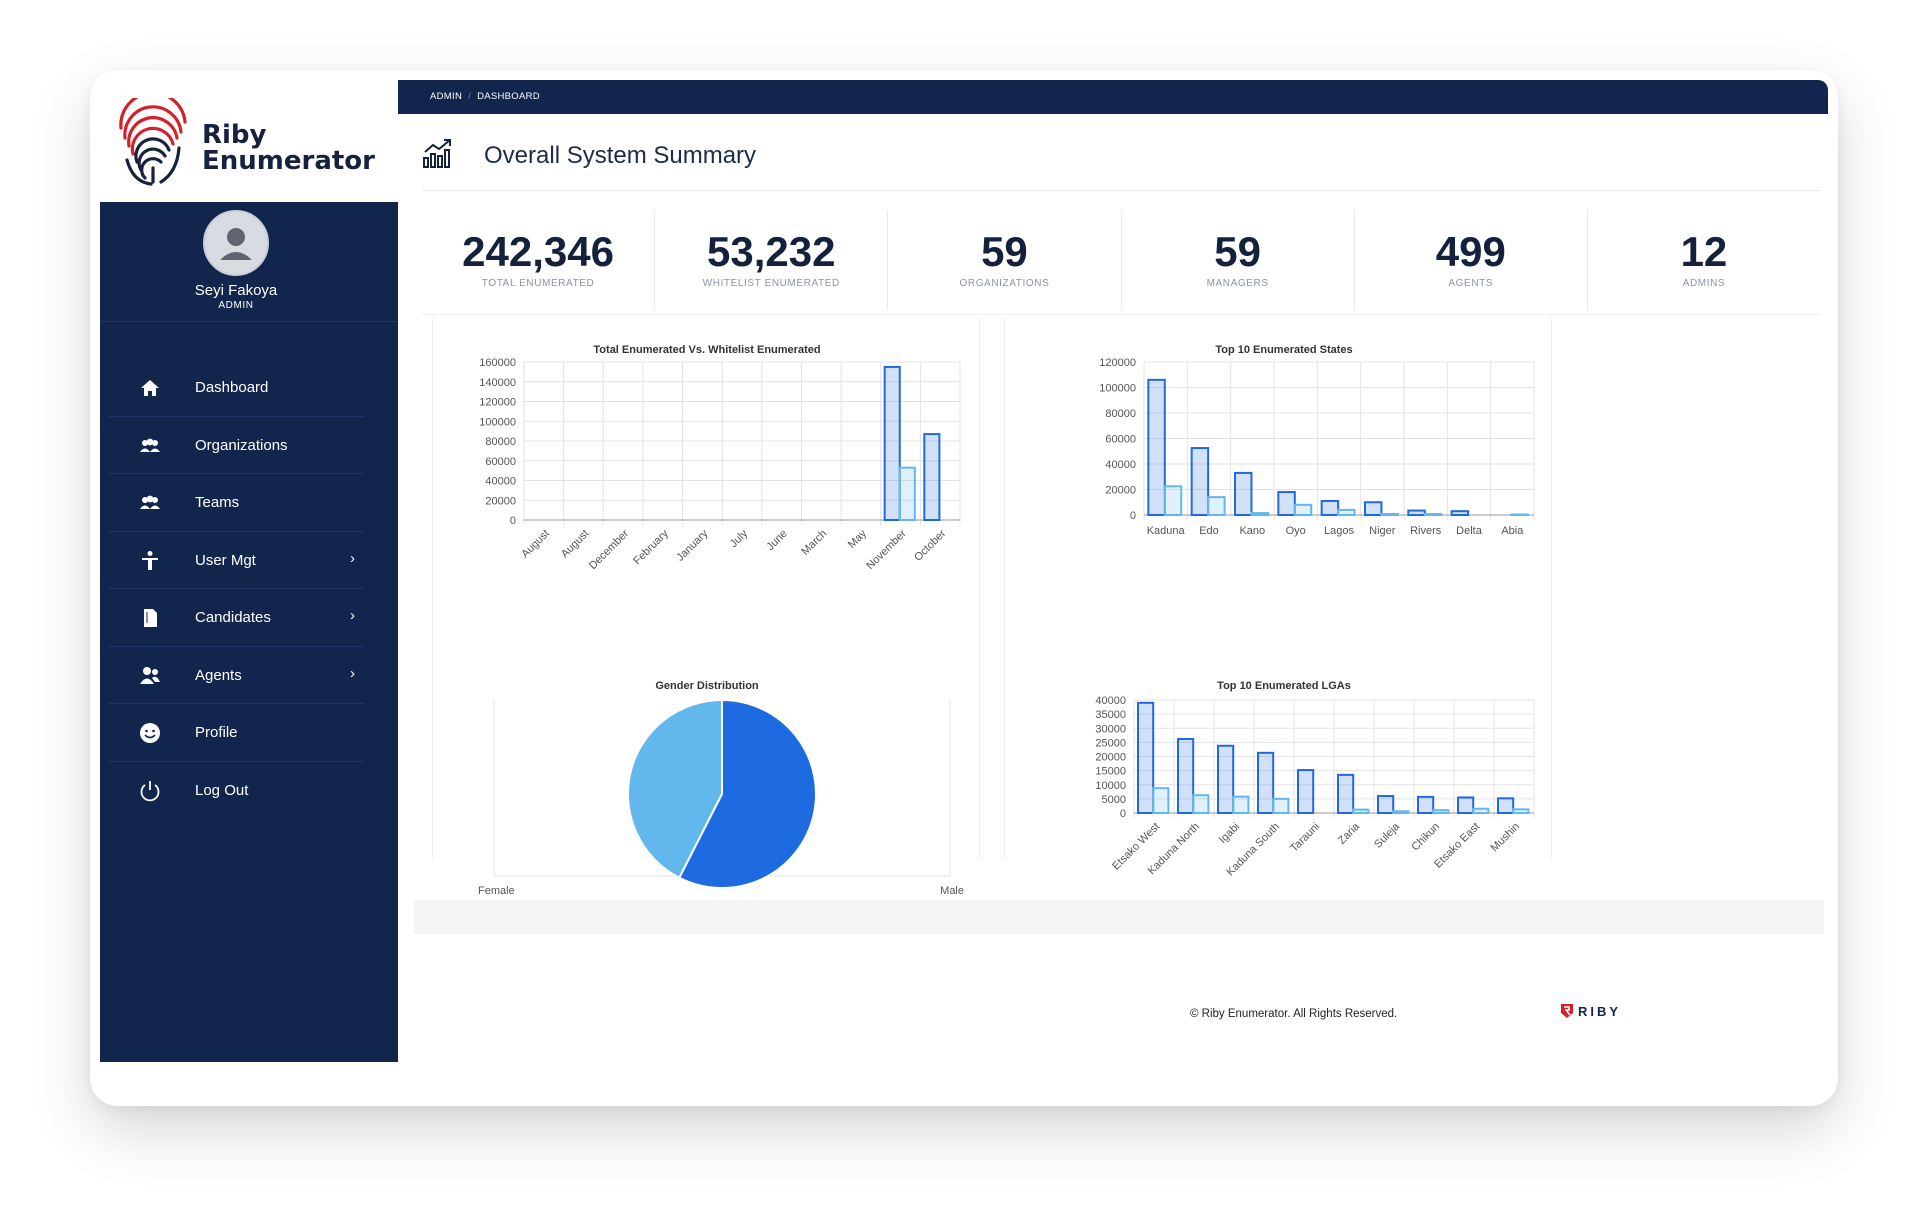 The image size is (1922, 1210). I want to click on sidebar-item-label: Agents, so click(218, 675).